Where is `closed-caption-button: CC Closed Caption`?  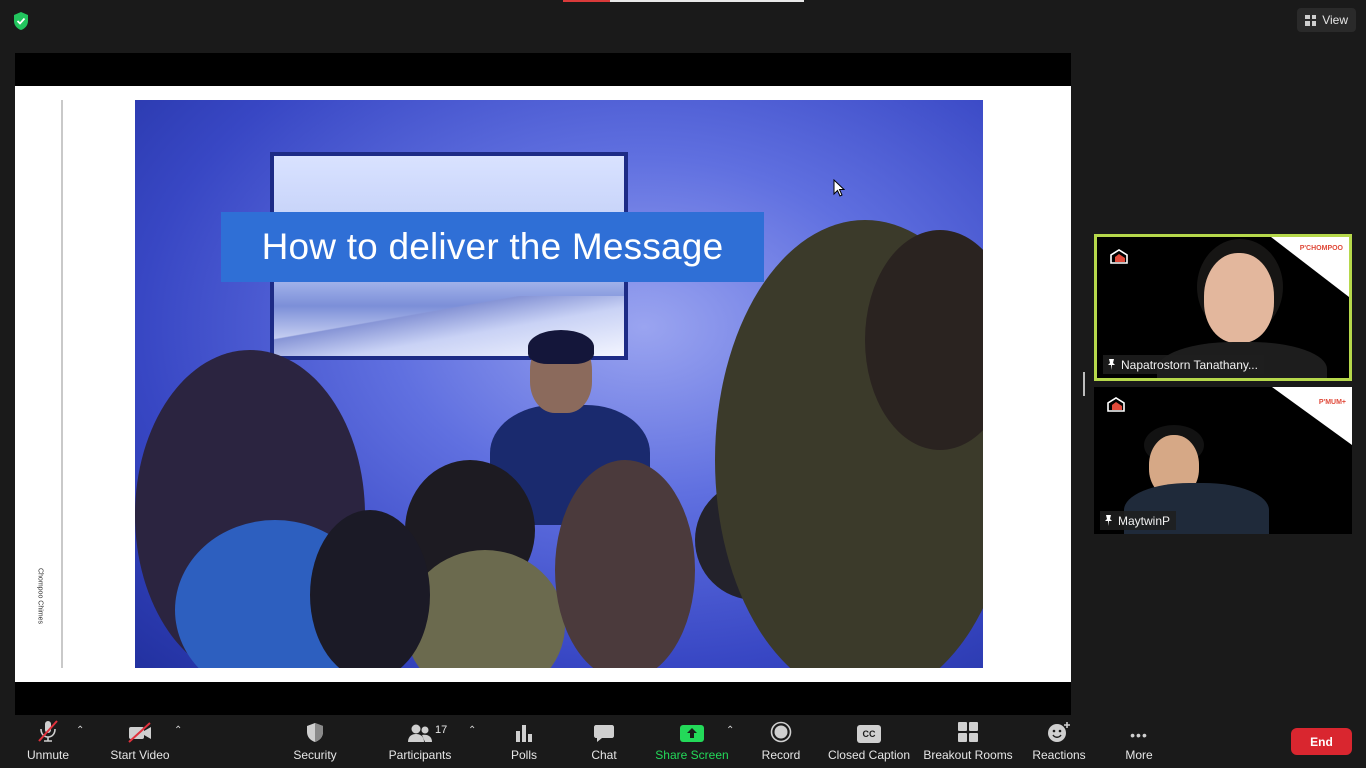 closed-caption-button: CC Closed Caption is located at coordinates (869, 741).